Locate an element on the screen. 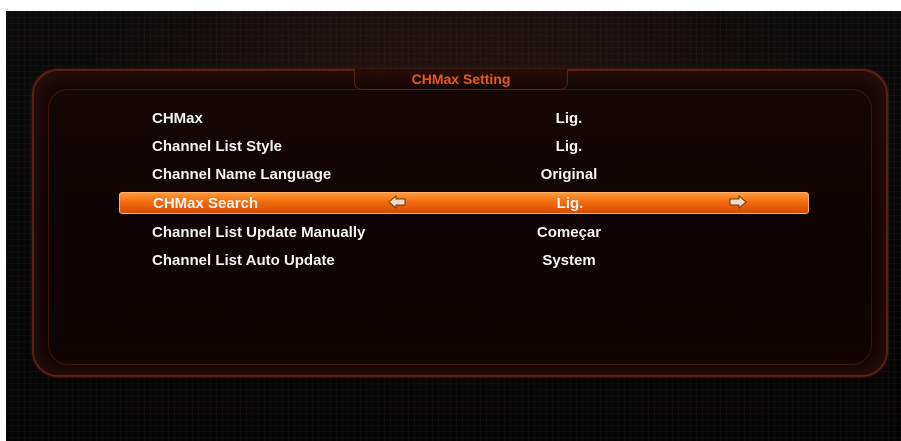 The height and width of the screenshot is (441, 901). setting-row-chmax: CHMax Lig. is located at coordinates (464, 118).